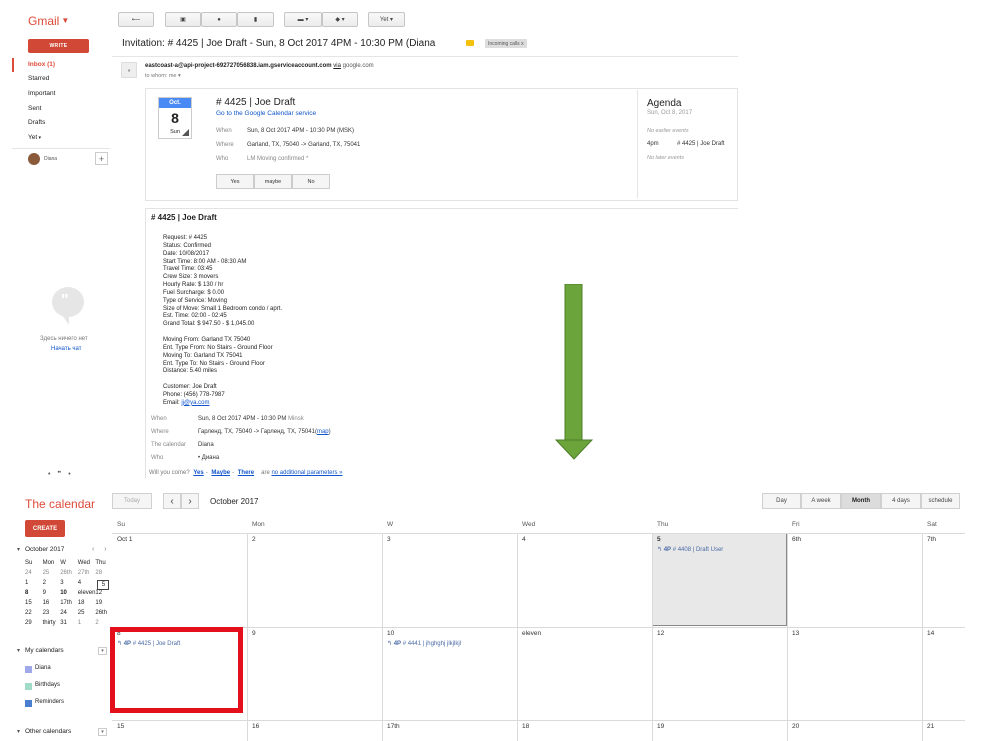 The image size is (985, 741). I want to click on to-line: to whom: me ▾, so click(163, 76).